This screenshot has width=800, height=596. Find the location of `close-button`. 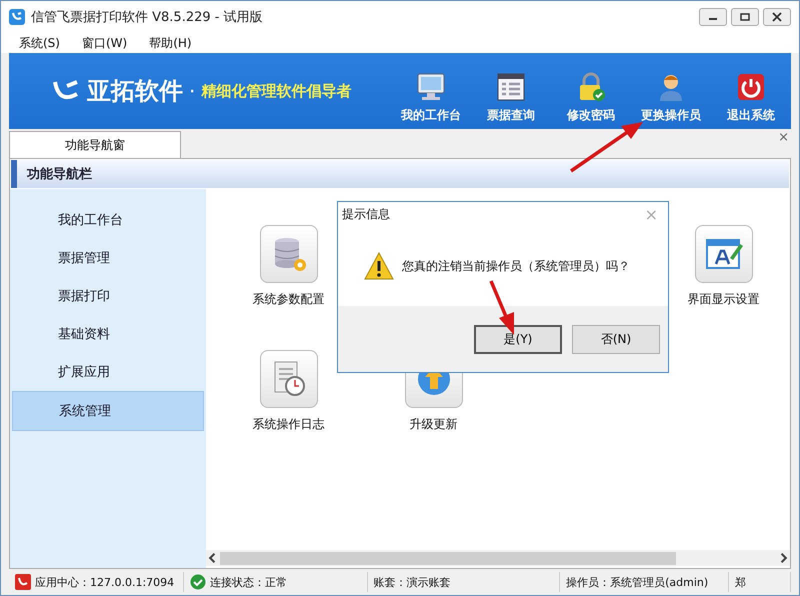

close-button is located at coordinates (777, 17).